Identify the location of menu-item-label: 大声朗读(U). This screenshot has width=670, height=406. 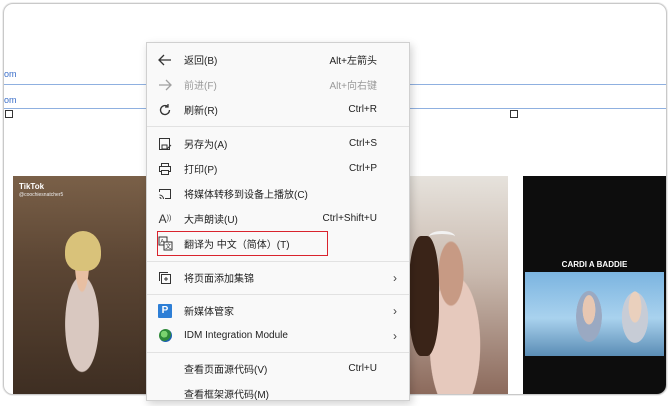
(211, 220).